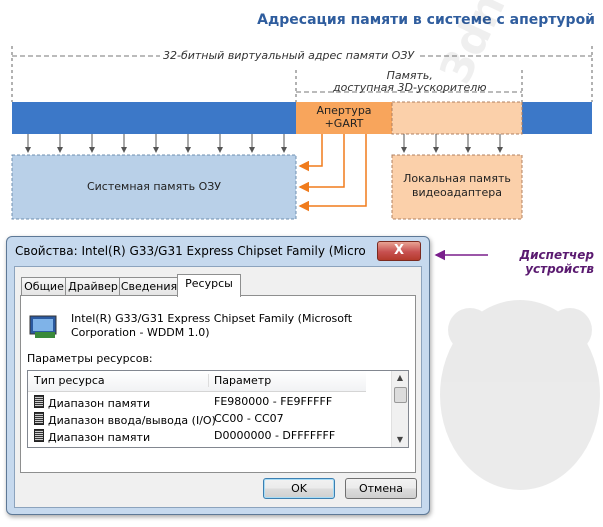 The height and width of the screenshot is (527, 603). Describe the element at coordinates (426, 20) in the screenshot. I see `page-title: Адресация памяти в системе с апертурой` at that location.